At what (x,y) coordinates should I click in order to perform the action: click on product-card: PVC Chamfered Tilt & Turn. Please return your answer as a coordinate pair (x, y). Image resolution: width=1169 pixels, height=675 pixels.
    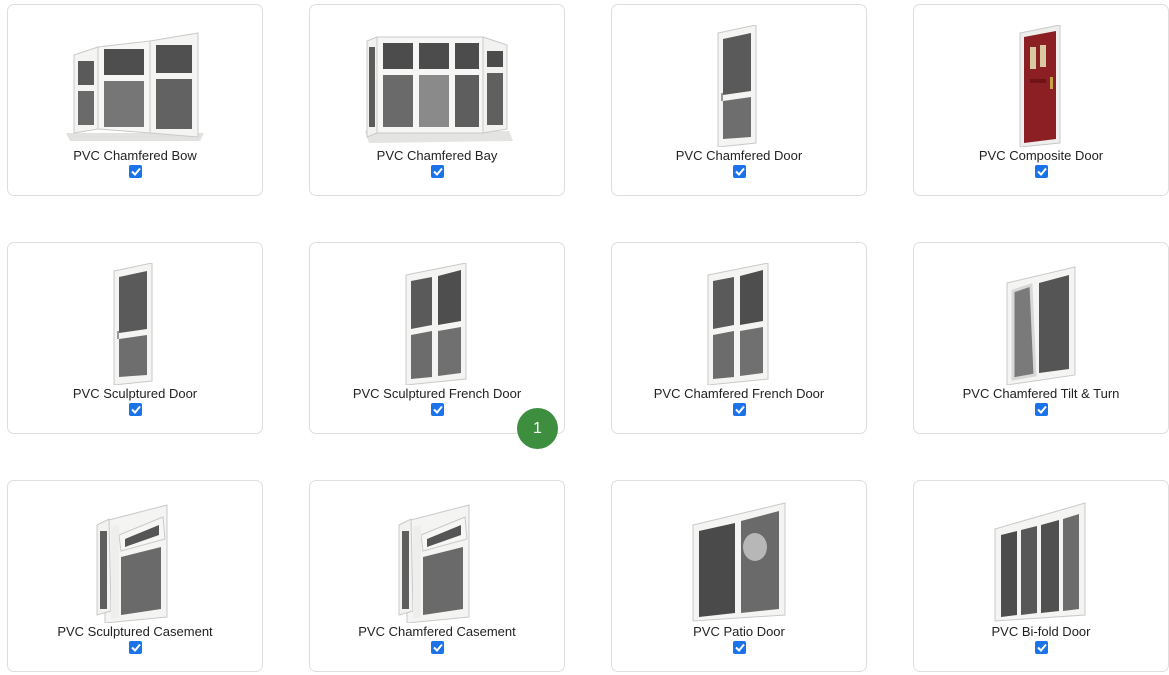
    Looking at the image, I should click on (1041, 338).